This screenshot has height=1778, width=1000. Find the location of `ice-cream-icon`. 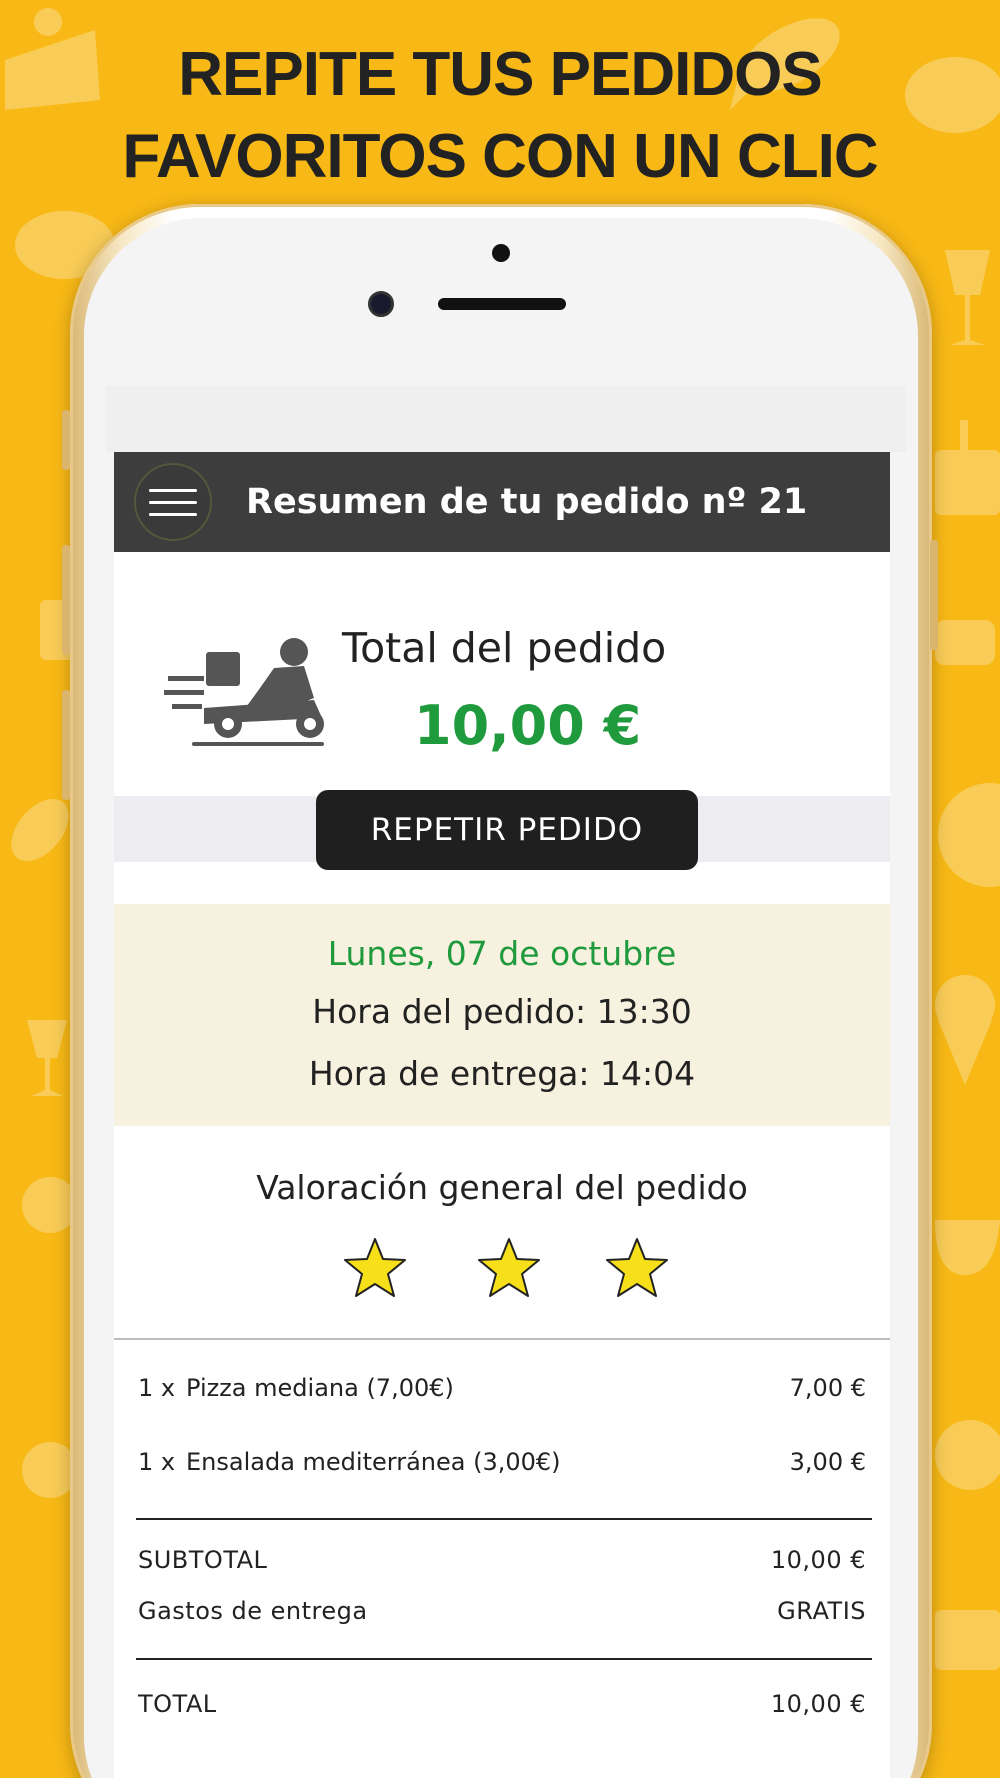

ice-cream-icon is located at coordinates (965, 1030).